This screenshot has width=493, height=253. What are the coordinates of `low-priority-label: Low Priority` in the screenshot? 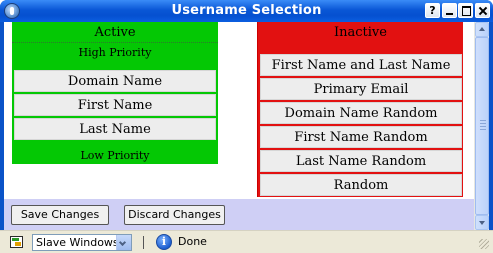 It's located at (115, 155).